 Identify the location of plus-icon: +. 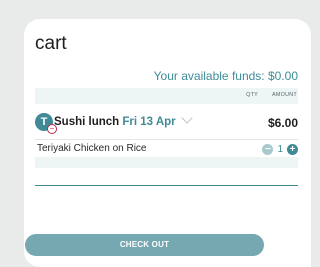
(292, 149).